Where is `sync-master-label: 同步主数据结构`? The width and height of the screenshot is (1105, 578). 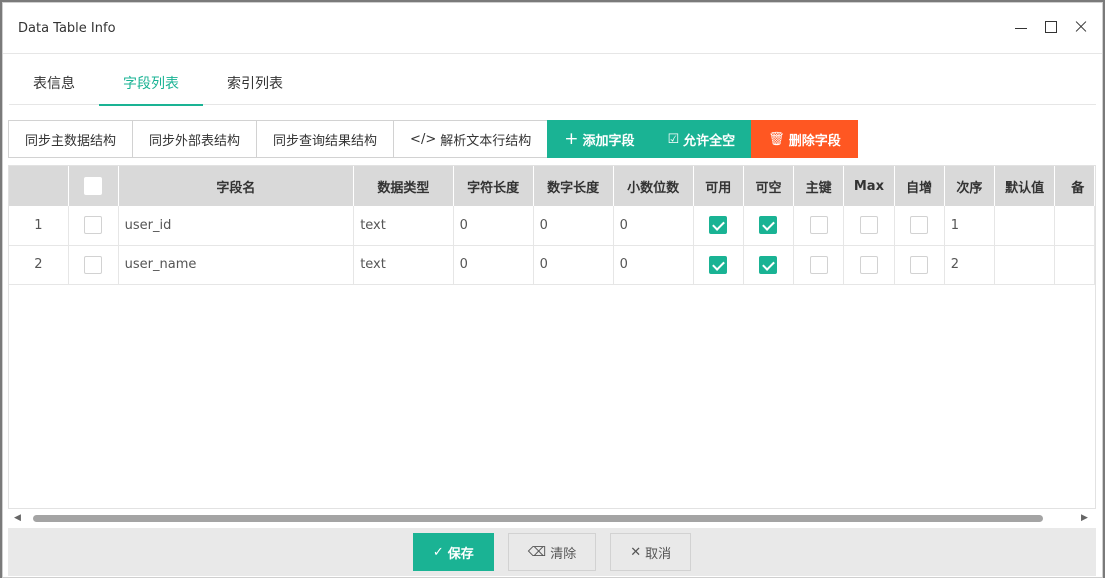
sync-master-label: 同步主数据结构 is located at coordinates (71, 141).